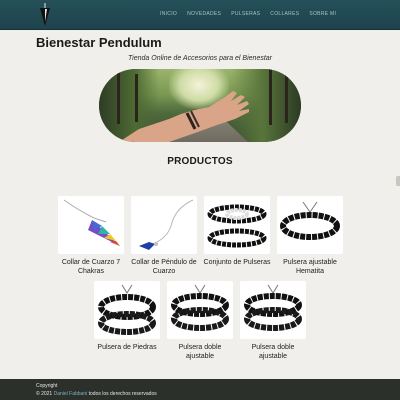 This screenshot has width=400, height=400. I want to click on product-name: Conjunto de Pulseras, so click(237, 262).